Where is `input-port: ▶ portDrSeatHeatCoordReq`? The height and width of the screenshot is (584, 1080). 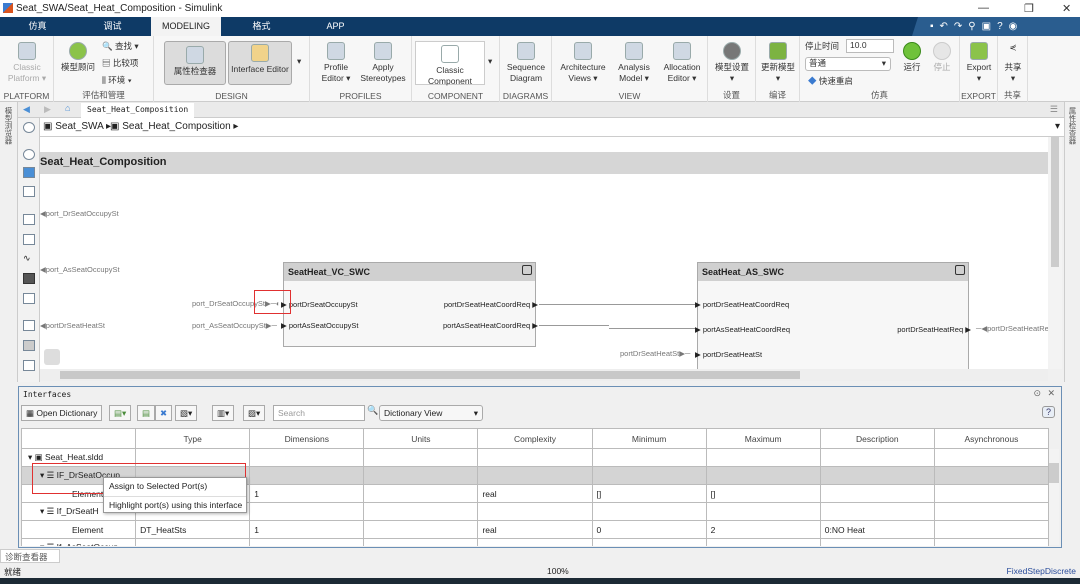 input-port: ▶ portDrSeatHeatCoordReq is located at coordinates (742, 304).